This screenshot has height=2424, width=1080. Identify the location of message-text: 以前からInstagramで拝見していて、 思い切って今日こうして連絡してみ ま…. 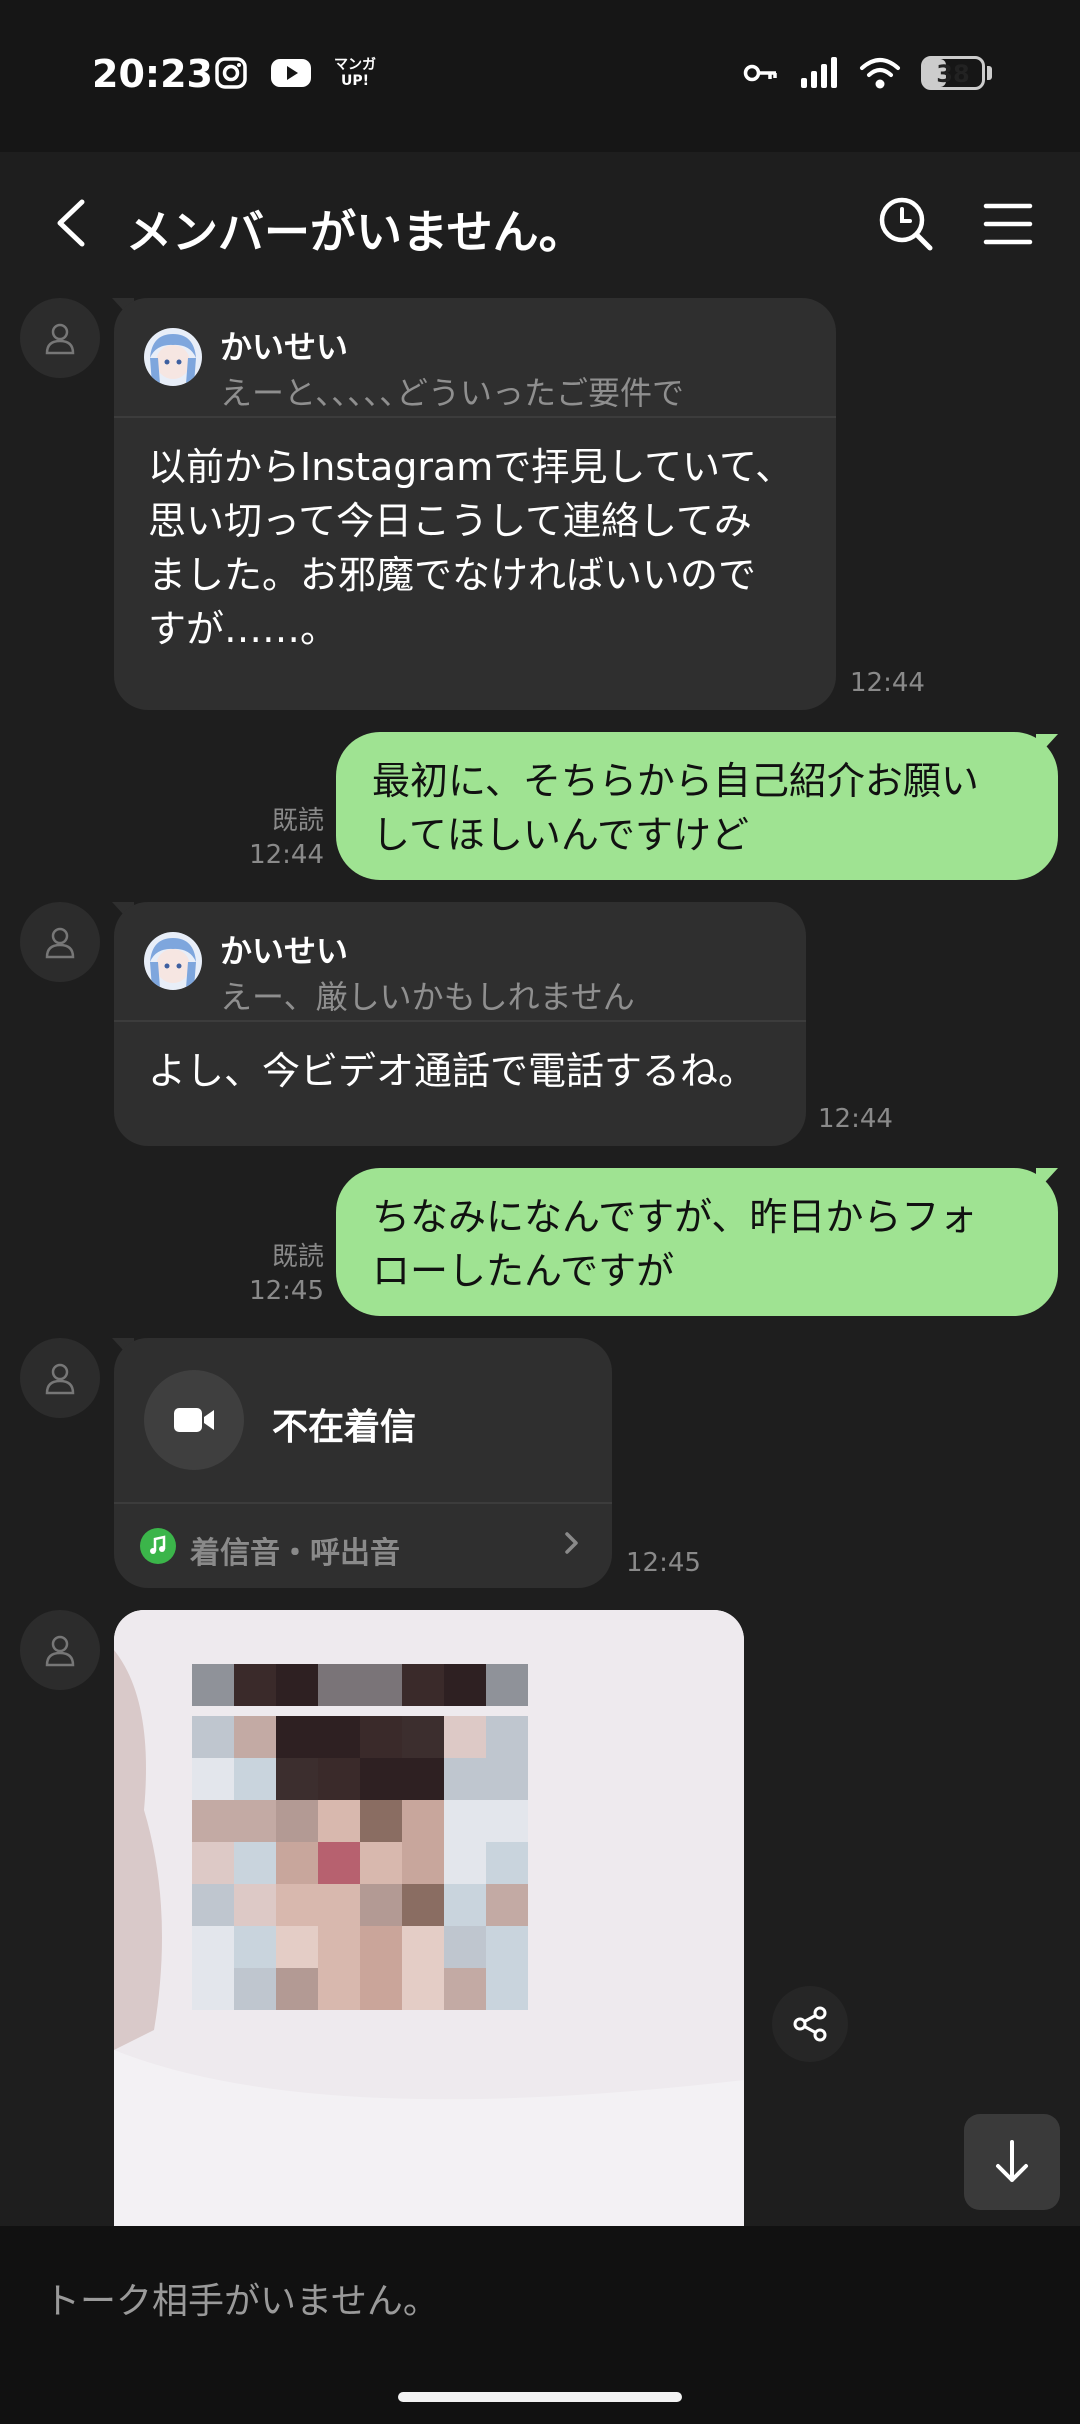
(475, 548).